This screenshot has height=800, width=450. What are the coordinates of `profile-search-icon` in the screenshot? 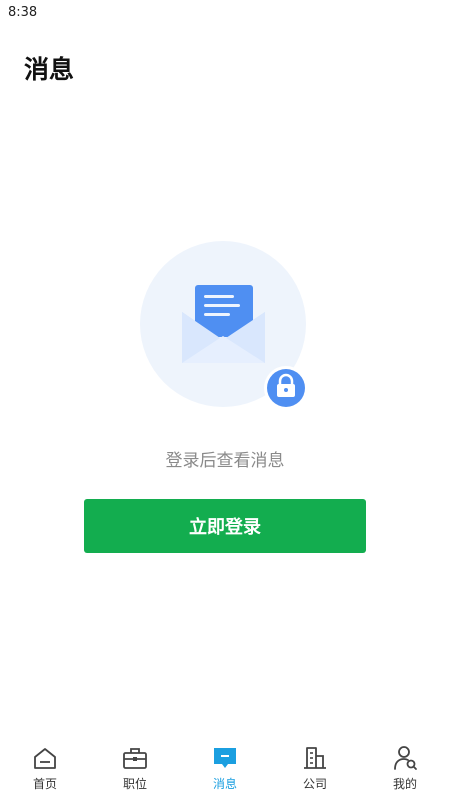 It's located at (405, 758).